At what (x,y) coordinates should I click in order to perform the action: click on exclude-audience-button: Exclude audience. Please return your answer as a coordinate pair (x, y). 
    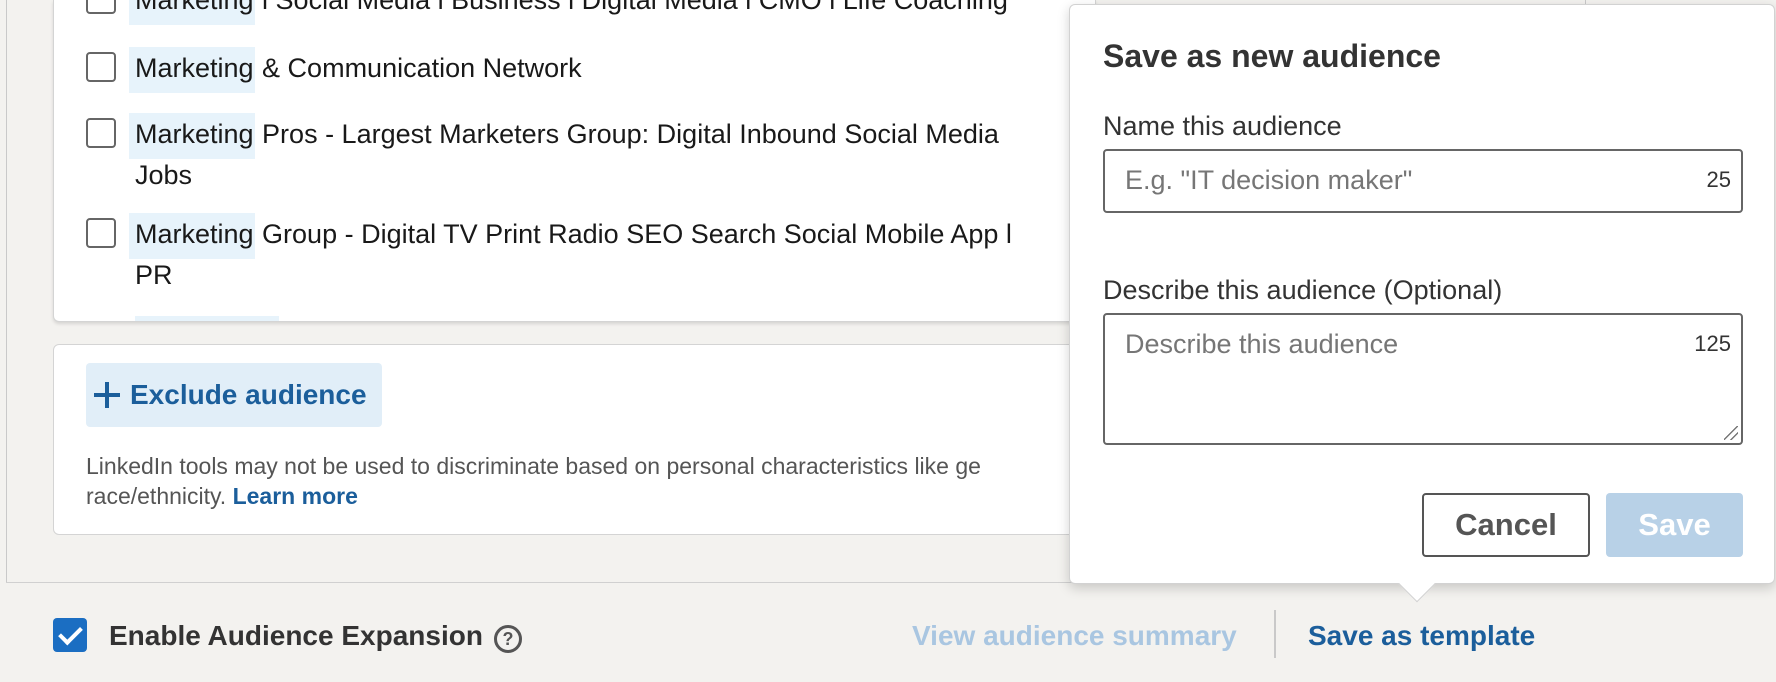
    Looking at the image, I should click on (234, 395).